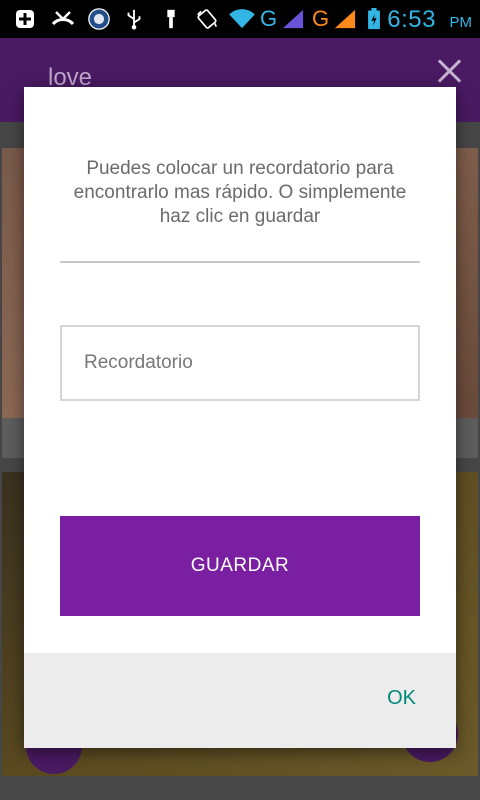  I want to click on wifi-icon, so click(242, 19).